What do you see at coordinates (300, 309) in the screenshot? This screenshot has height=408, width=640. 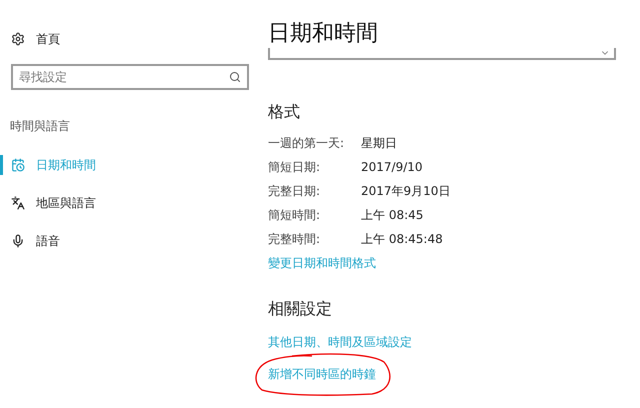 I see `section-heading: 相關設定` at bounding box center [300, 309].